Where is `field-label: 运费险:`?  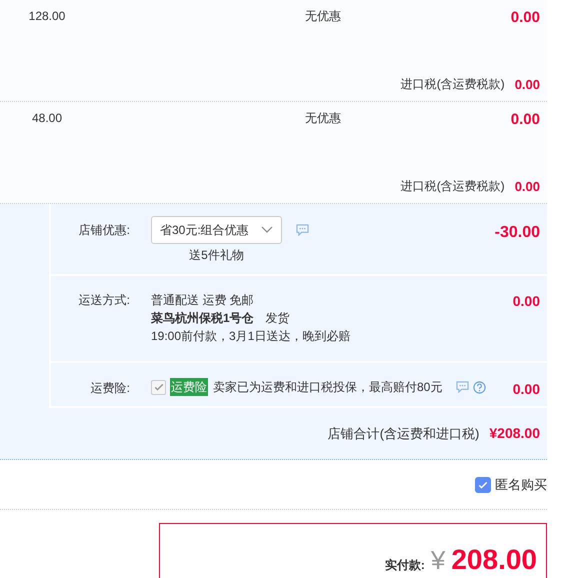 field-label: 运费险: is located at coordinates (110, 388).